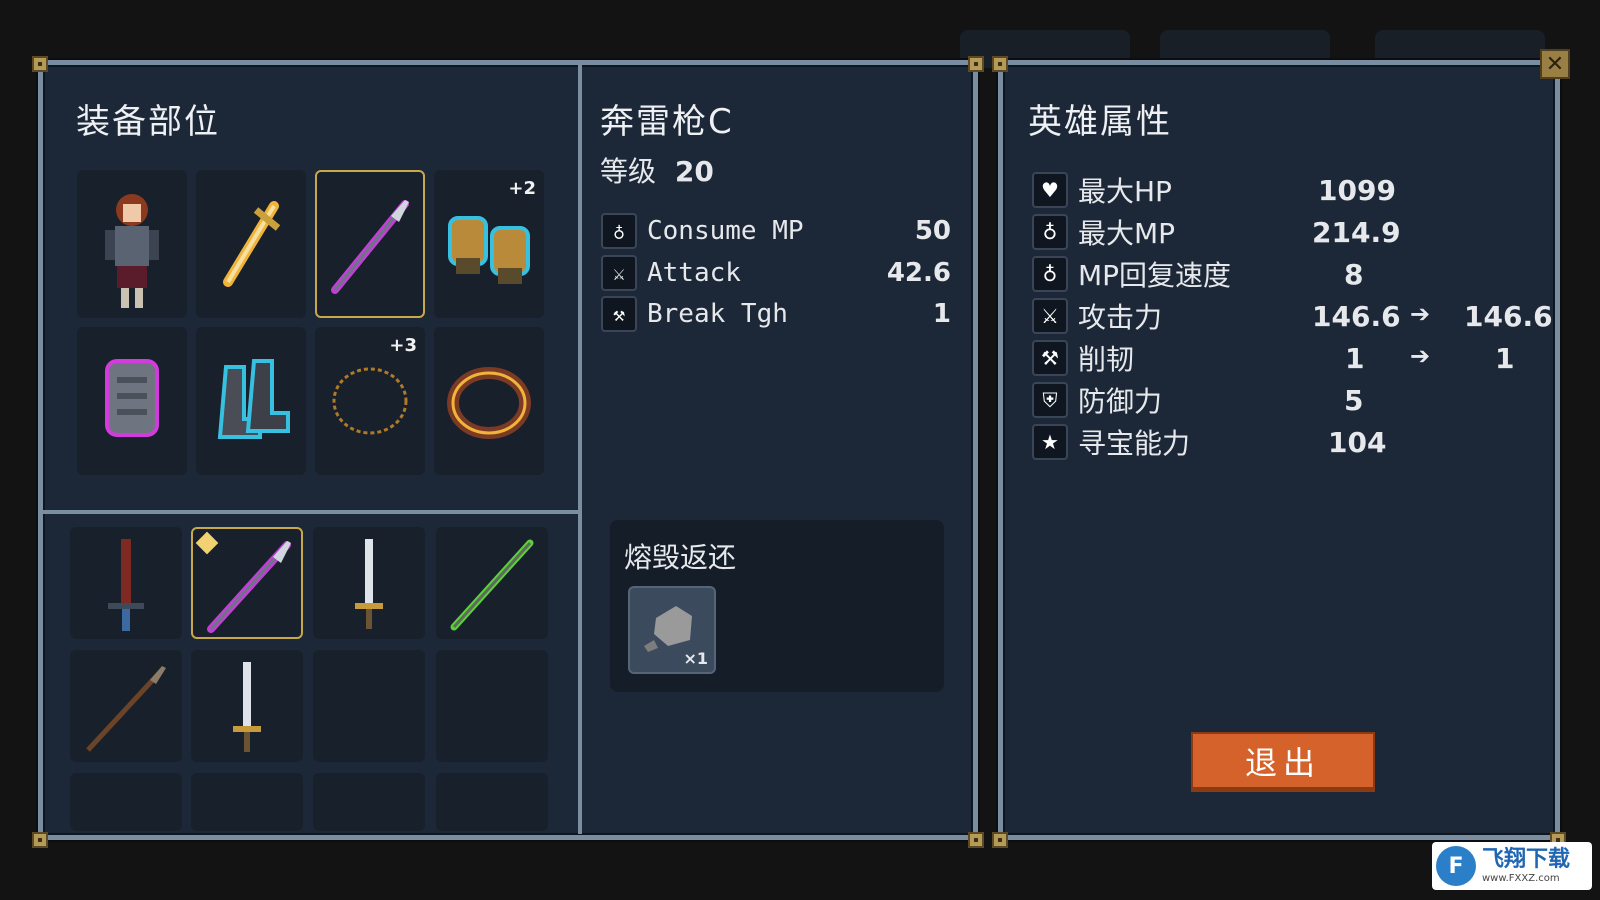  I want to click on equip-slot-gloves: +2, so click(489, 244).